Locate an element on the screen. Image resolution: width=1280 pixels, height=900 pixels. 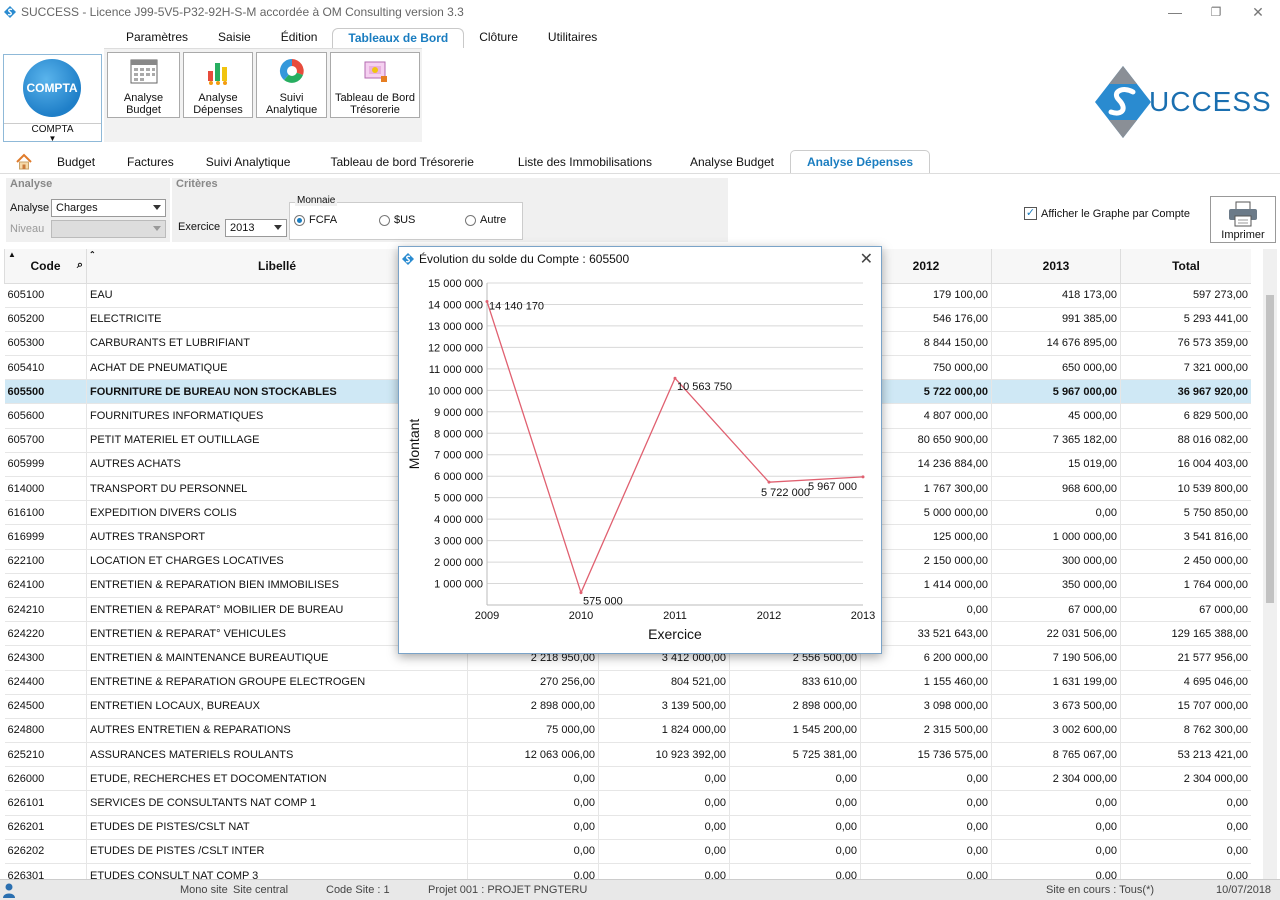
analyse-depenses-button: Analyse Dépenses is located at coordinates (218, 85).